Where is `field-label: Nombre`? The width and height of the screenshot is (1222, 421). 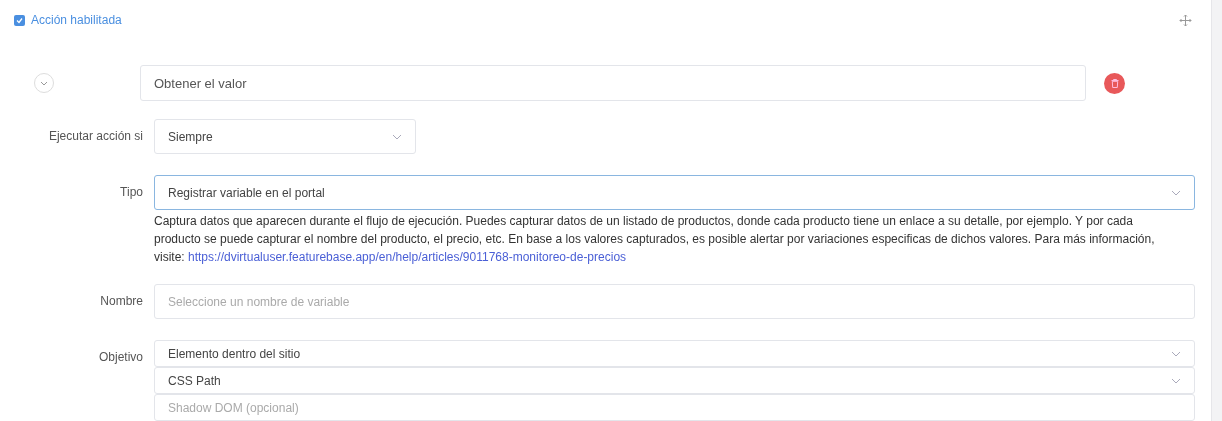 field-label: Nombre is located at coordinates (121, 301).